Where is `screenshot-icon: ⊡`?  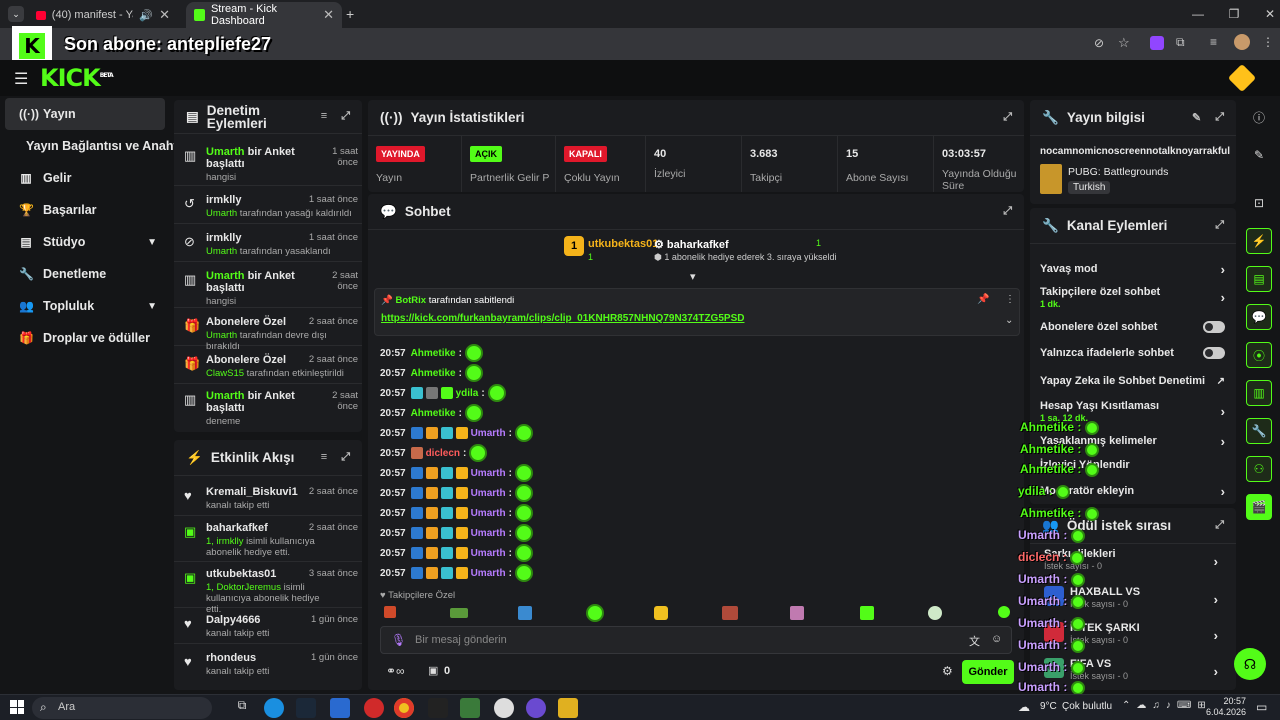
screenshot-icon: ⊡ is located at coordinates (1259, 203).